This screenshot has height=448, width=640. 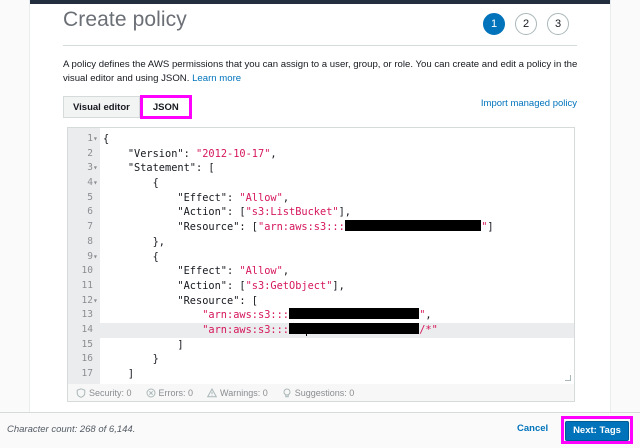 I want to click on next-button-highlight: Next: Tags, so click(x=597, y=430).